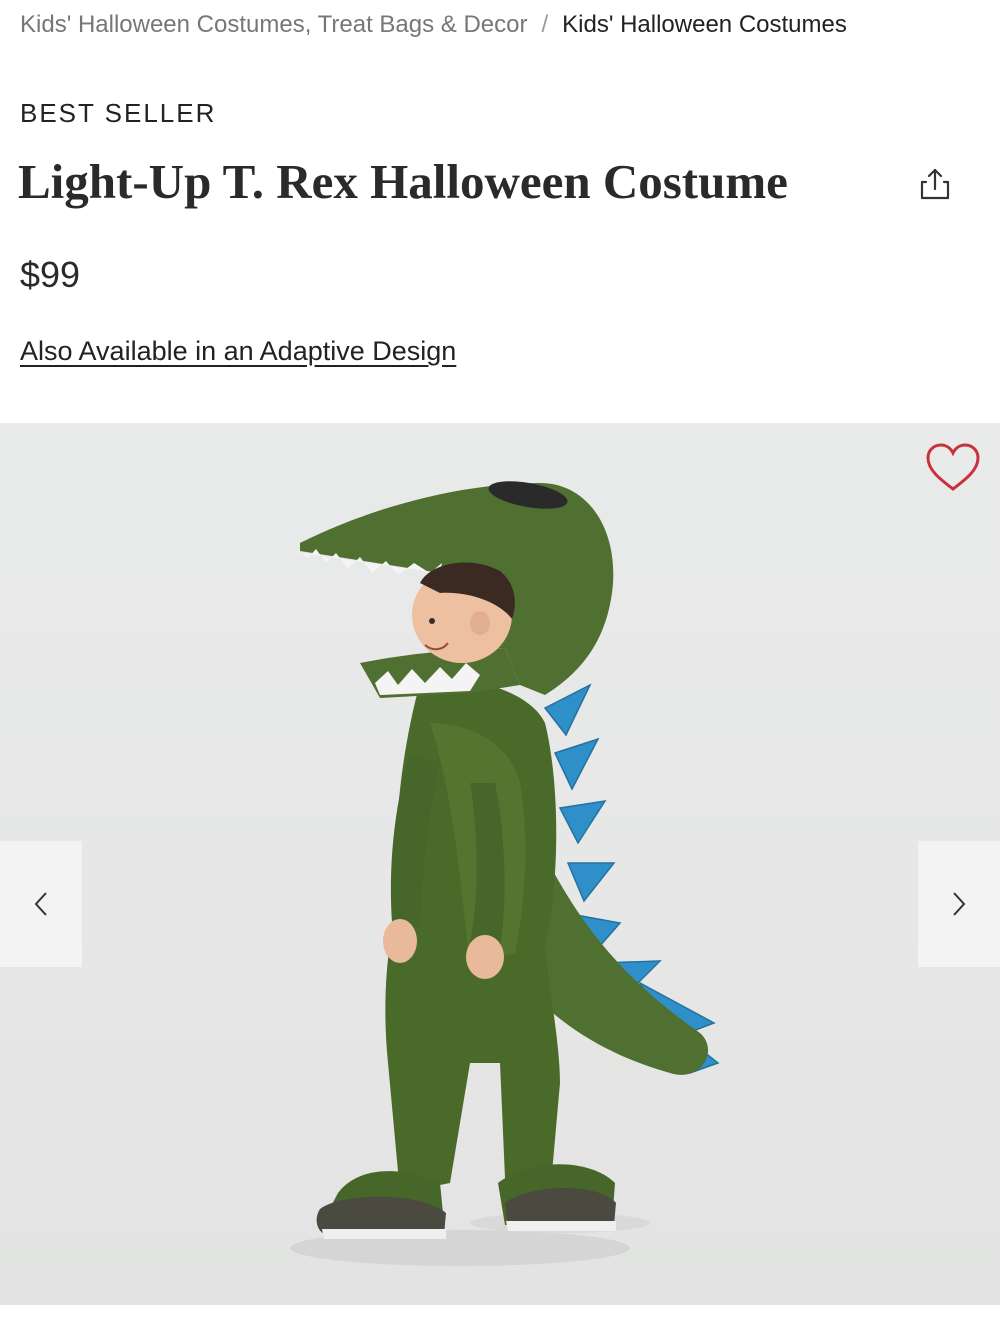 This screenshot has height=1333, width=1000. I want to click on favorite-button, so click(953, 469).